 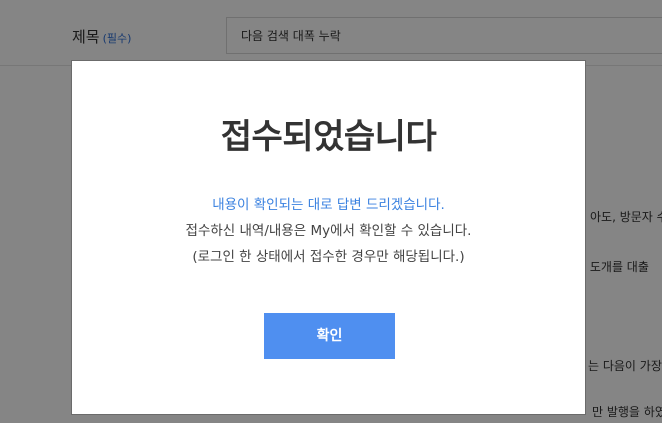 What do you see at coordinates (328, 257) in the screenshot?
I see `login-note-message: (로그인 한 상태에서 접수한 경우만 해당됩니다.)` at bounding box center [328, 257].